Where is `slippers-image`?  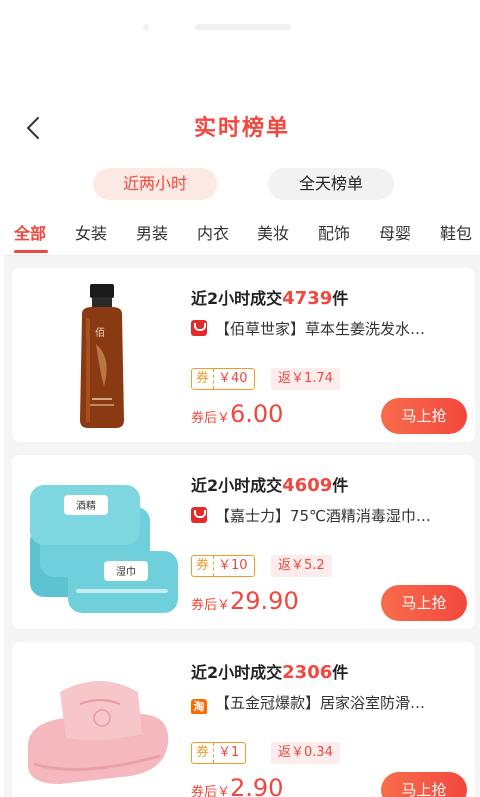 slippers-image is located at coordinates (100, 724).